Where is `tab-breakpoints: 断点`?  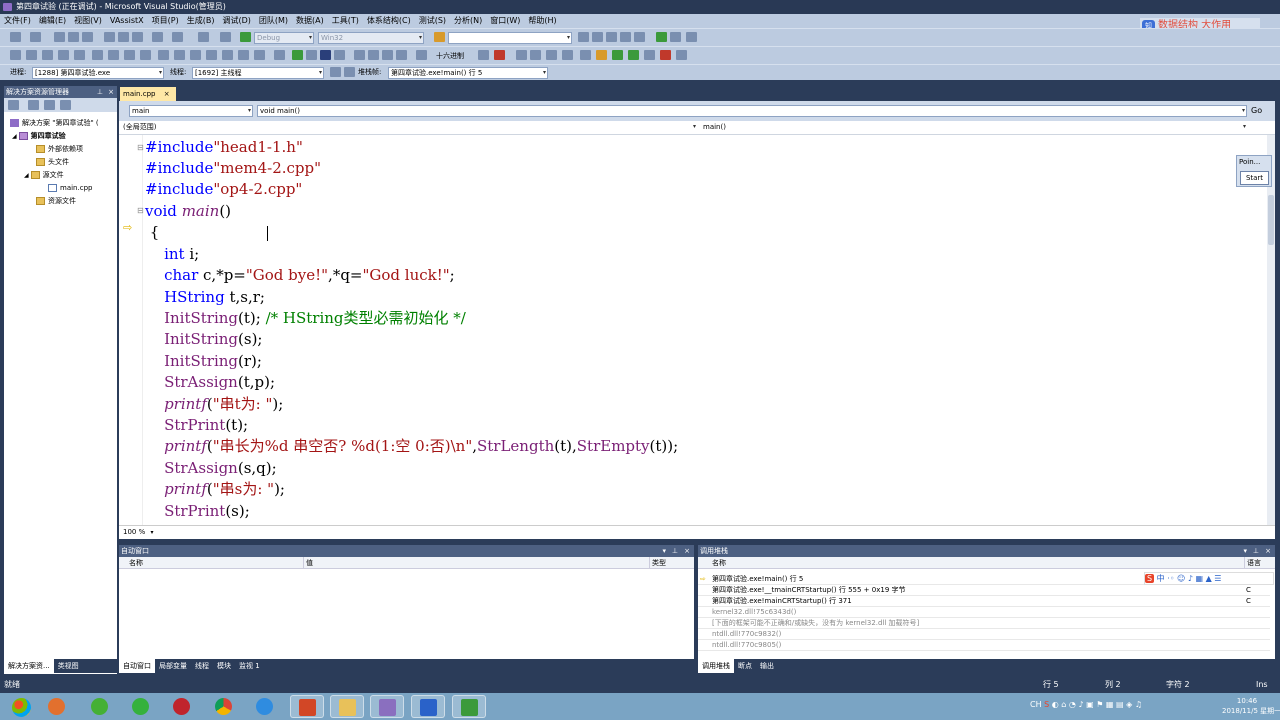 tab-breakpoints: 断点 is located at coordinates (745, 666).